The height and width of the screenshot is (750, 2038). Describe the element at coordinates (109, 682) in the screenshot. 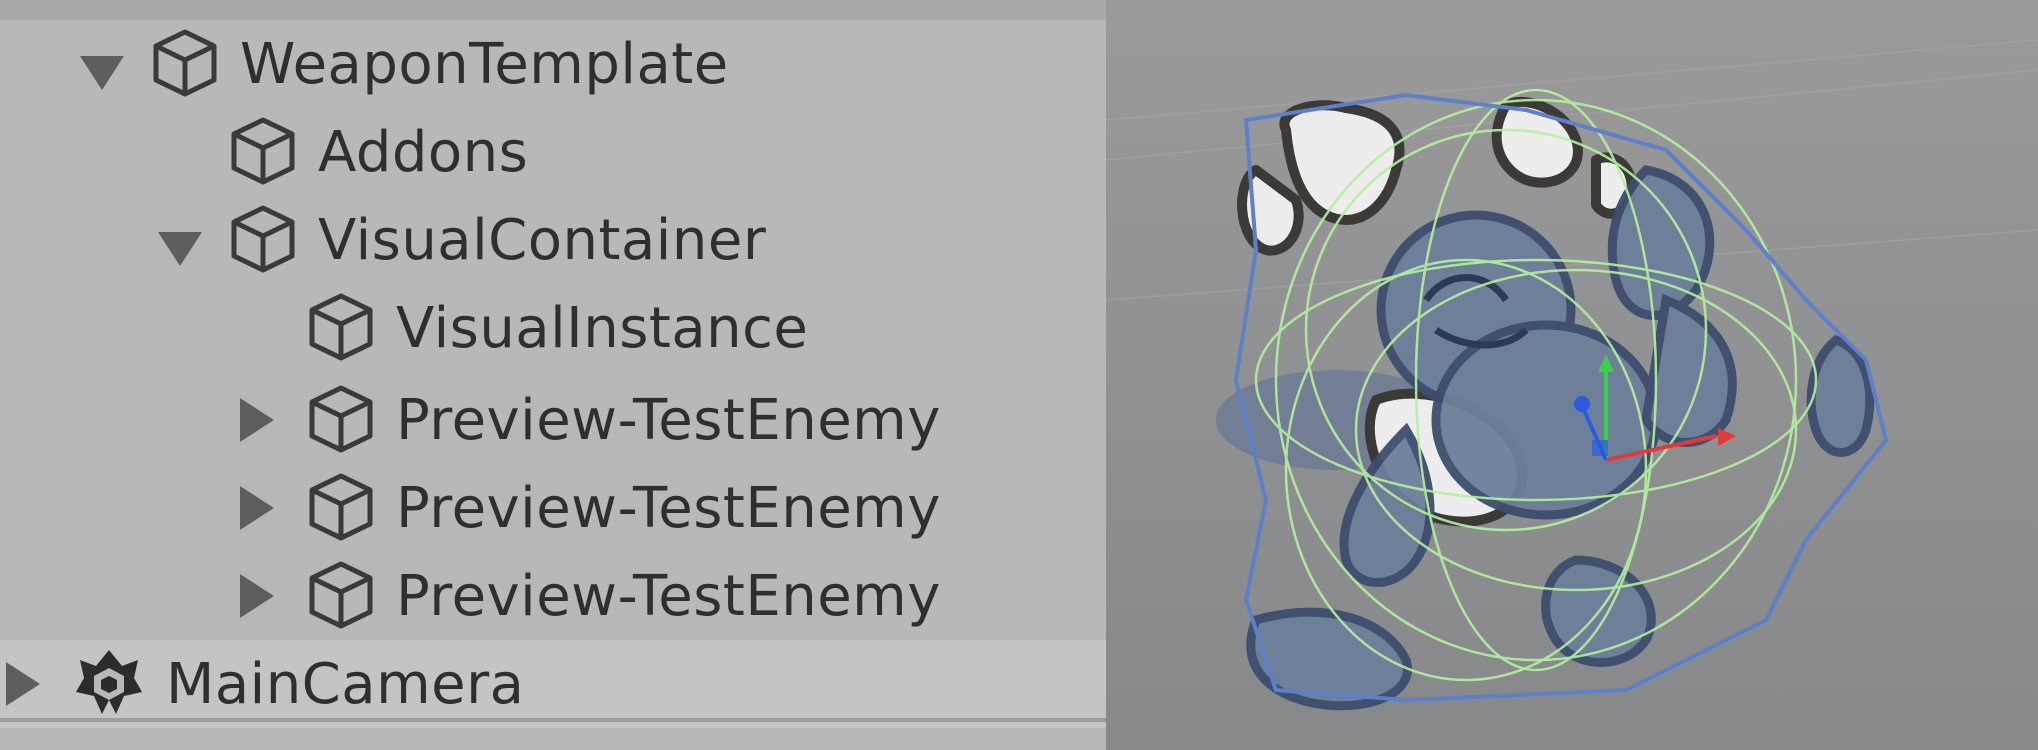

I see `unity-camera-icon` at that location.